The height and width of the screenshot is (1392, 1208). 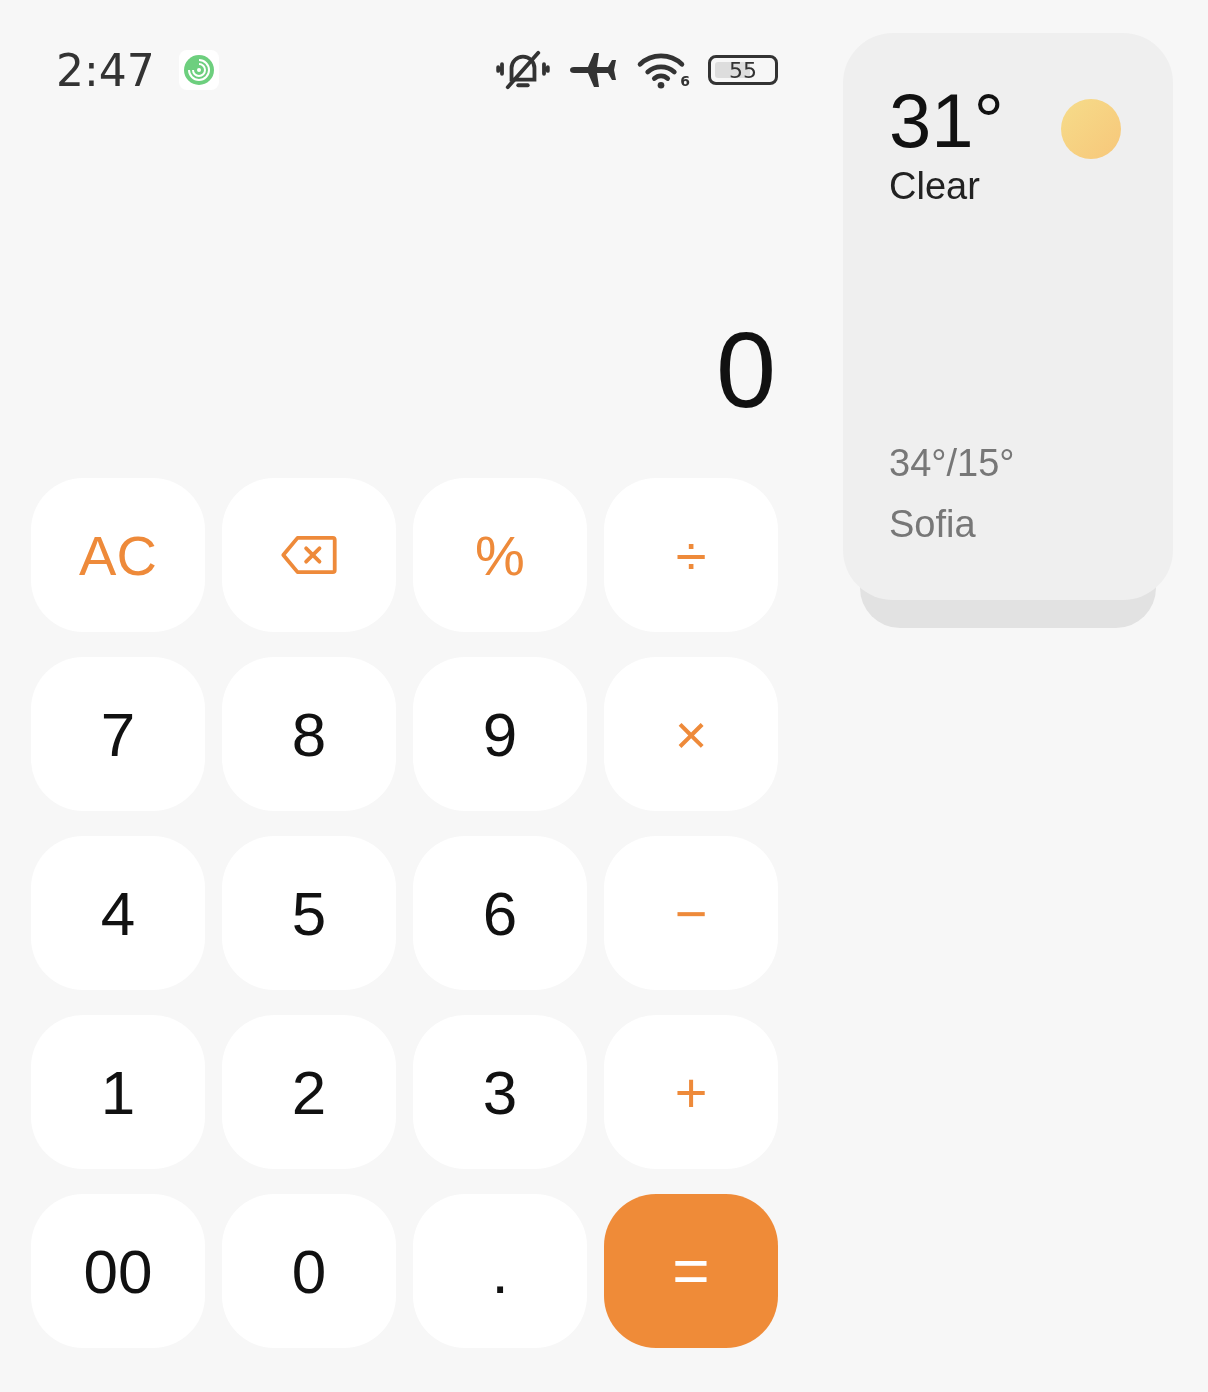 I want to click on digit-key: ., so click(x=500, y=1271).